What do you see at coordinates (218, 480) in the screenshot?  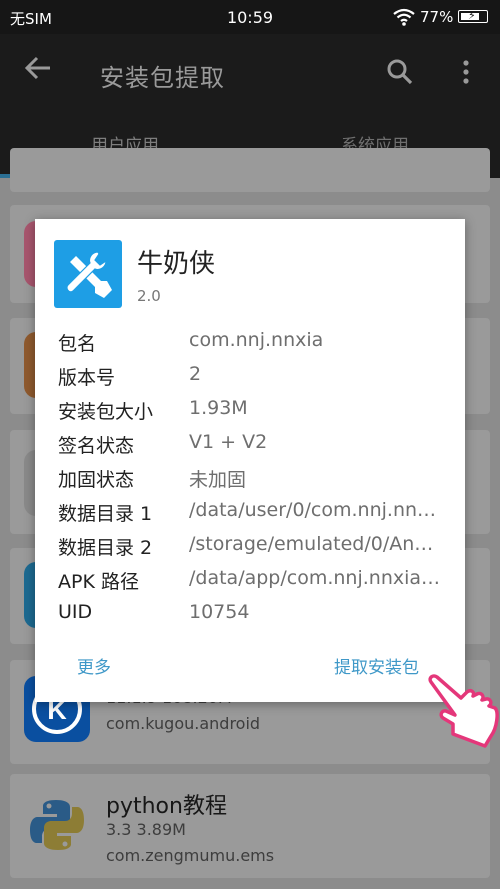 I see `info-value: 未加固` at bounding box center [218, 480].